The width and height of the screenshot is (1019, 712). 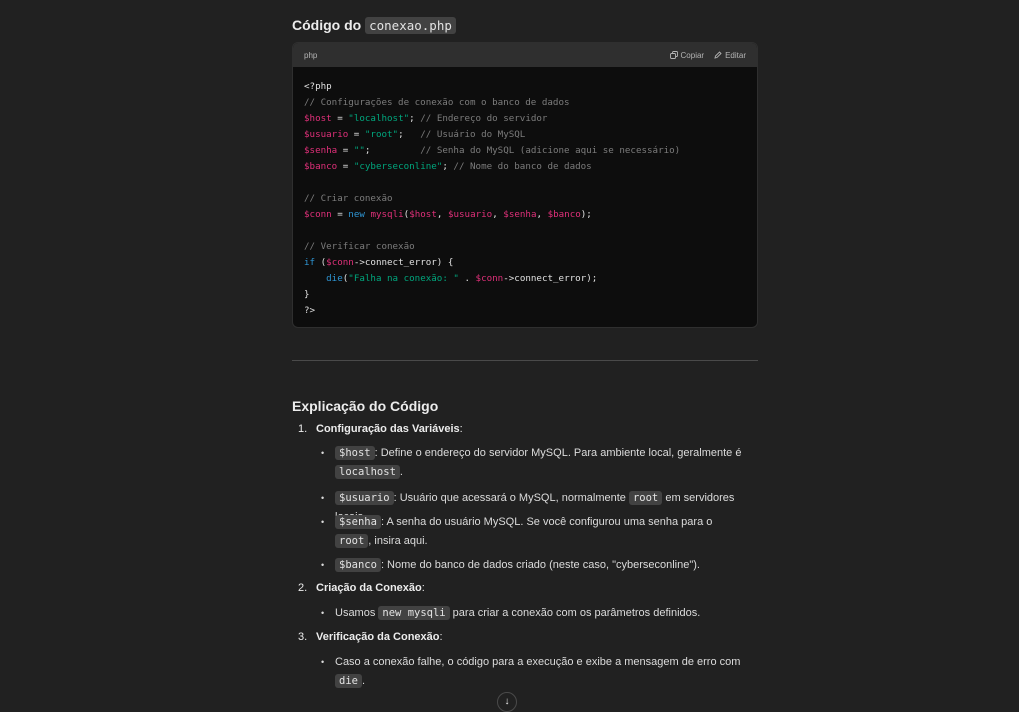 I want to click on explanation-title: Explicação do Código, so click(x=365, y=406).